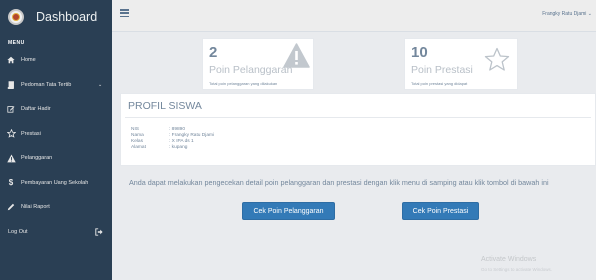 This screenshot has width=596, height=280. I want to click on sidebar-item-label: Pedoman Tata Tertib, so click(46, 84).